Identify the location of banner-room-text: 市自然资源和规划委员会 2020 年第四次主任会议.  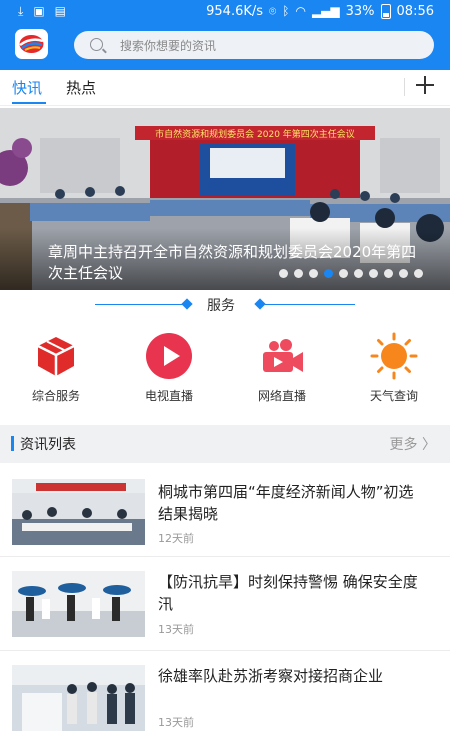
(255, 134).